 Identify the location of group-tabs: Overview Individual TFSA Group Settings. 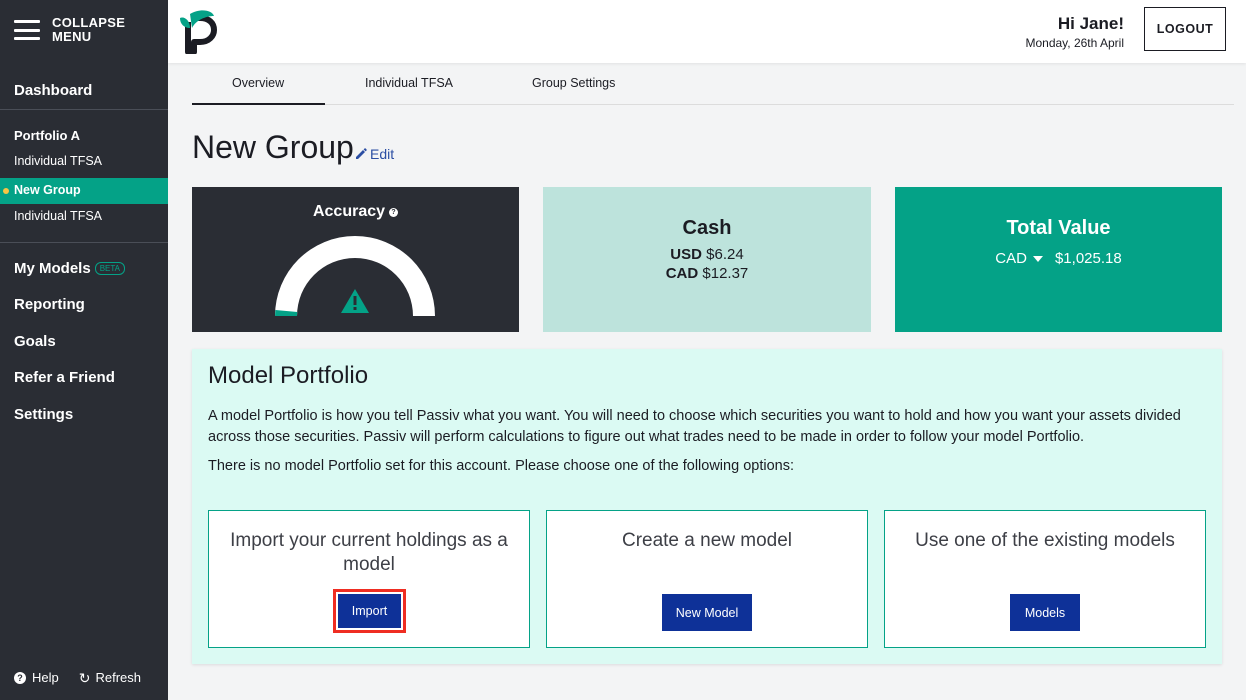
(713, 84).